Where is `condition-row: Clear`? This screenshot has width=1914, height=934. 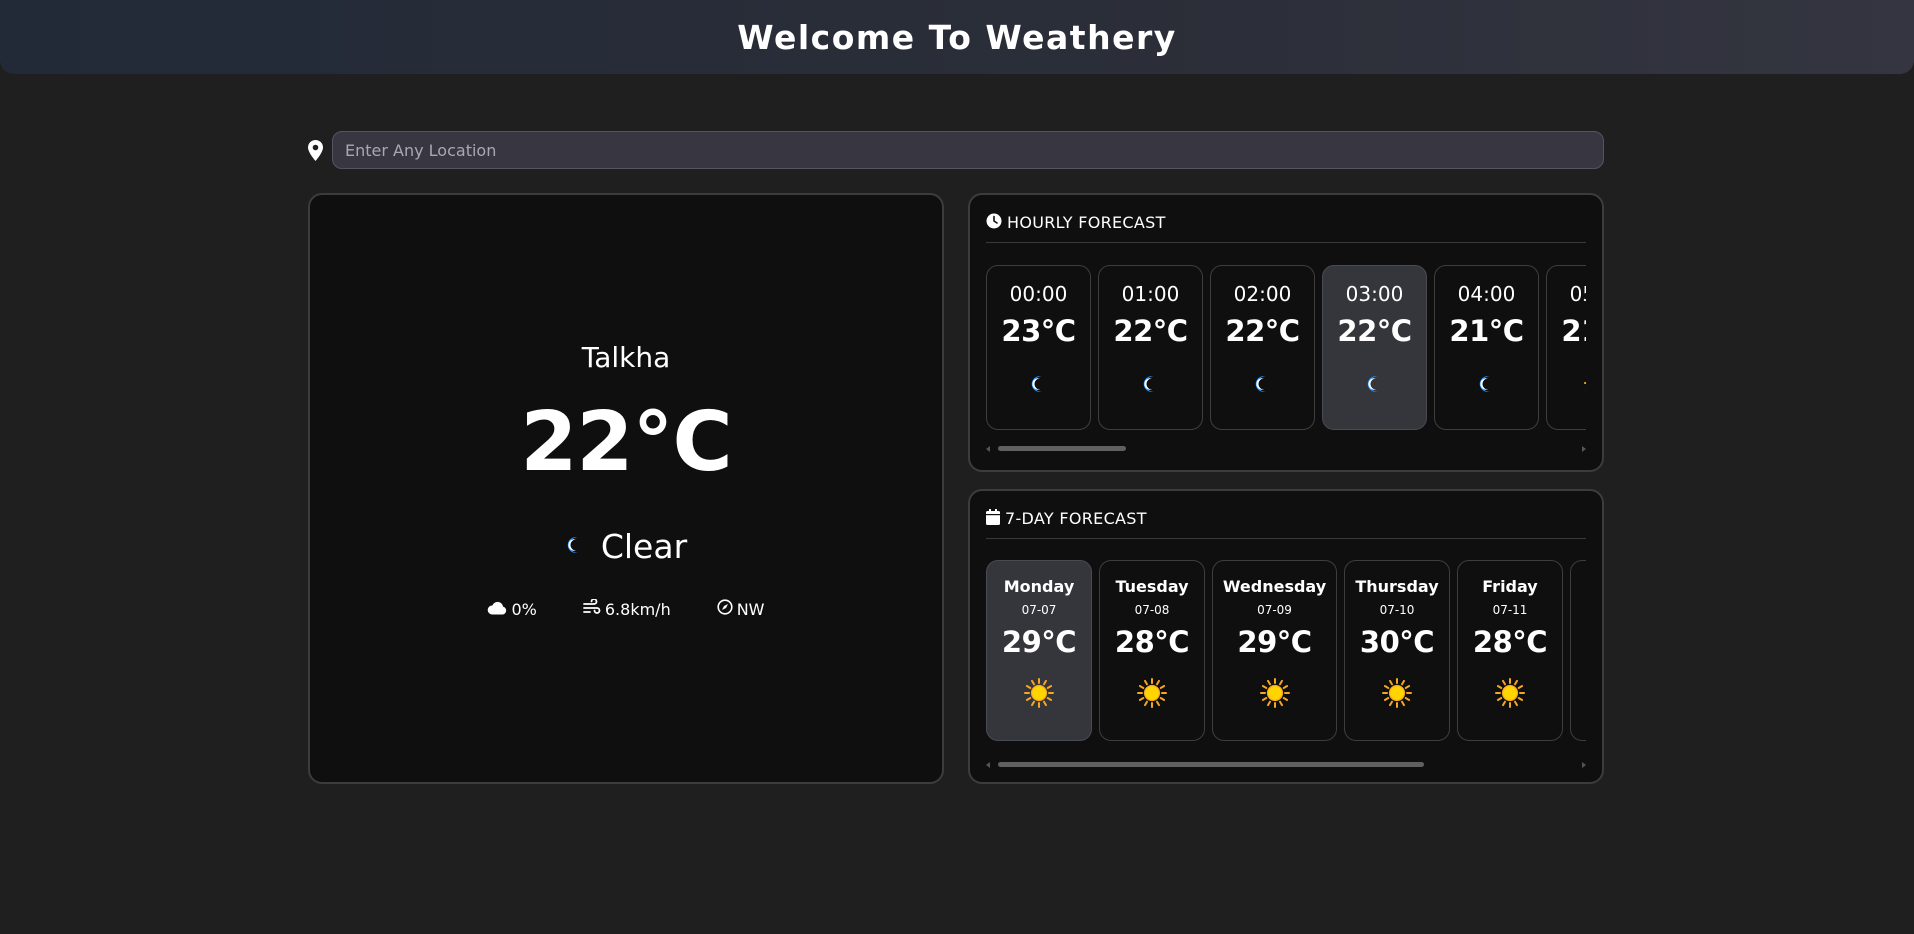 condition-row: Clear is located at coordinates (626, 546).